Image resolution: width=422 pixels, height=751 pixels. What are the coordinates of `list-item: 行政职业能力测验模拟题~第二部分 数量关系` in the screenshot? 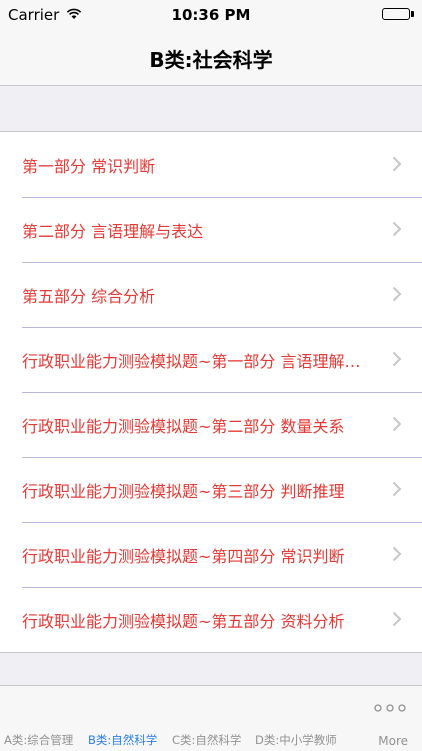 It's located at (211, 424).